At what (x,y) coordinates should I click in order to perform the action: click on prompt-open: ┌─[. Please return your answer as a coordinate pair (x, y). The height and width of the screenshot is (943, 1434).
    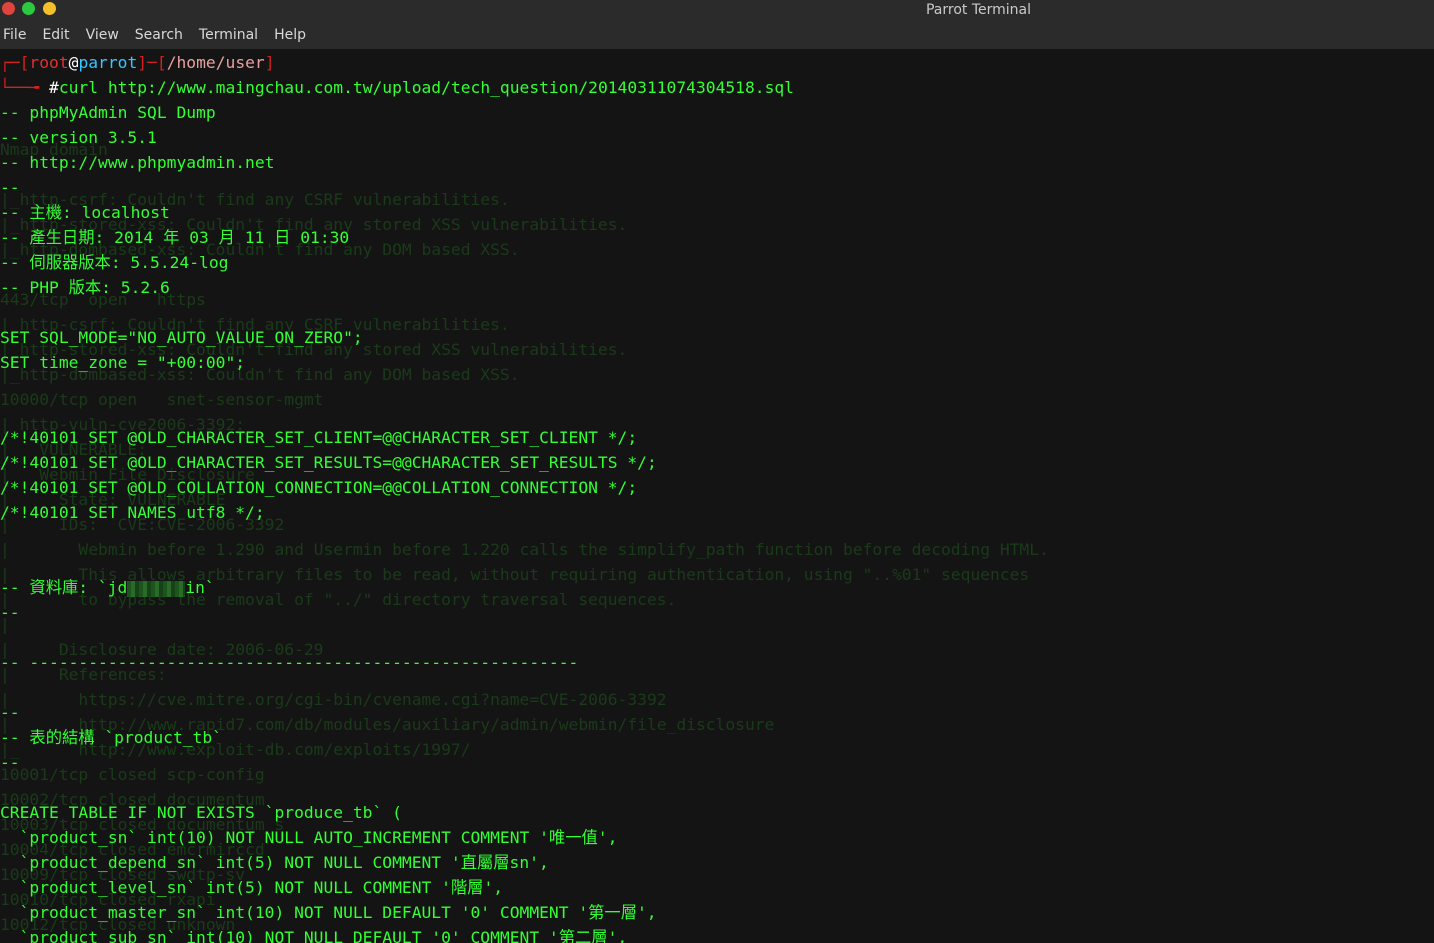
    Looking at the image, I should click on (15, 62).